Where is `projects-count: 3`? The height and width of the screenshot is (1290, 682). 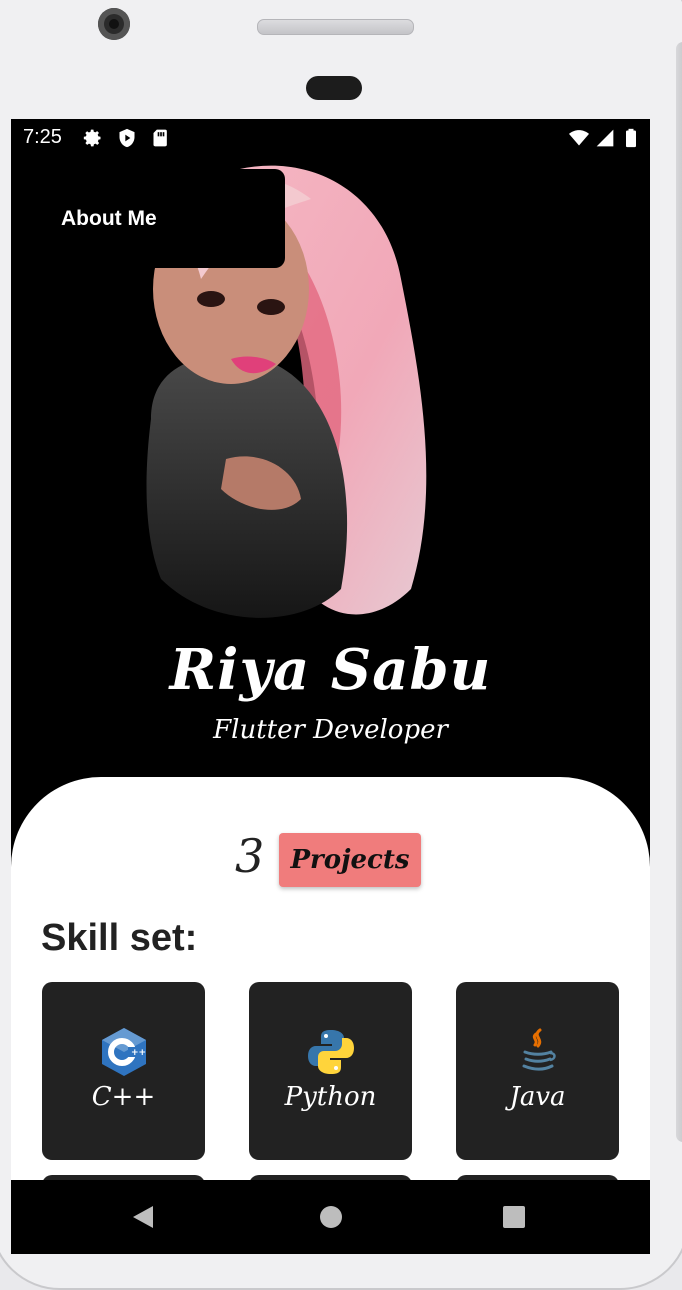 projects-count: 3 is located at coordinates (250, 856).